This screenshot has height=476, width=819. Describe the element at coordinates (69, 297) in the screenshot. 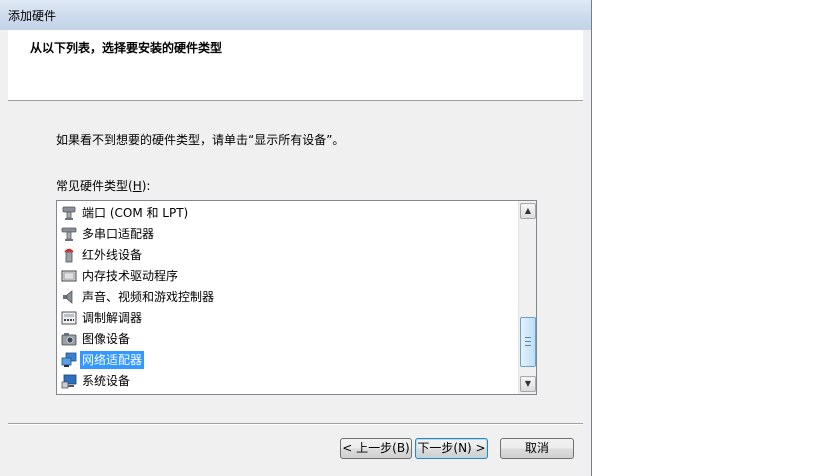

I see `speaker-icon` at that location.